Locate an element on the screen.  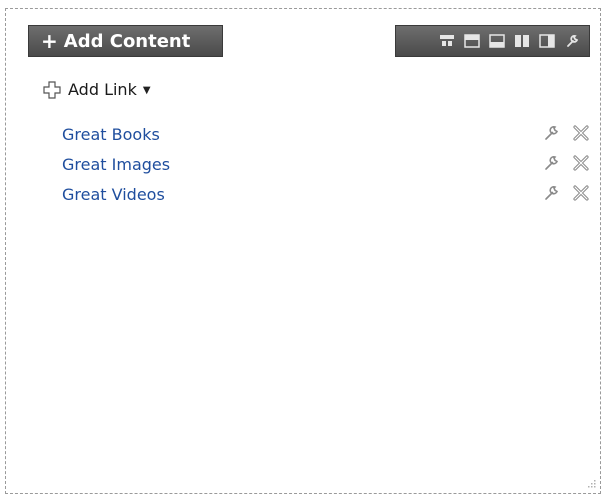
layout-single-icon is located at coordinates (547, 41).